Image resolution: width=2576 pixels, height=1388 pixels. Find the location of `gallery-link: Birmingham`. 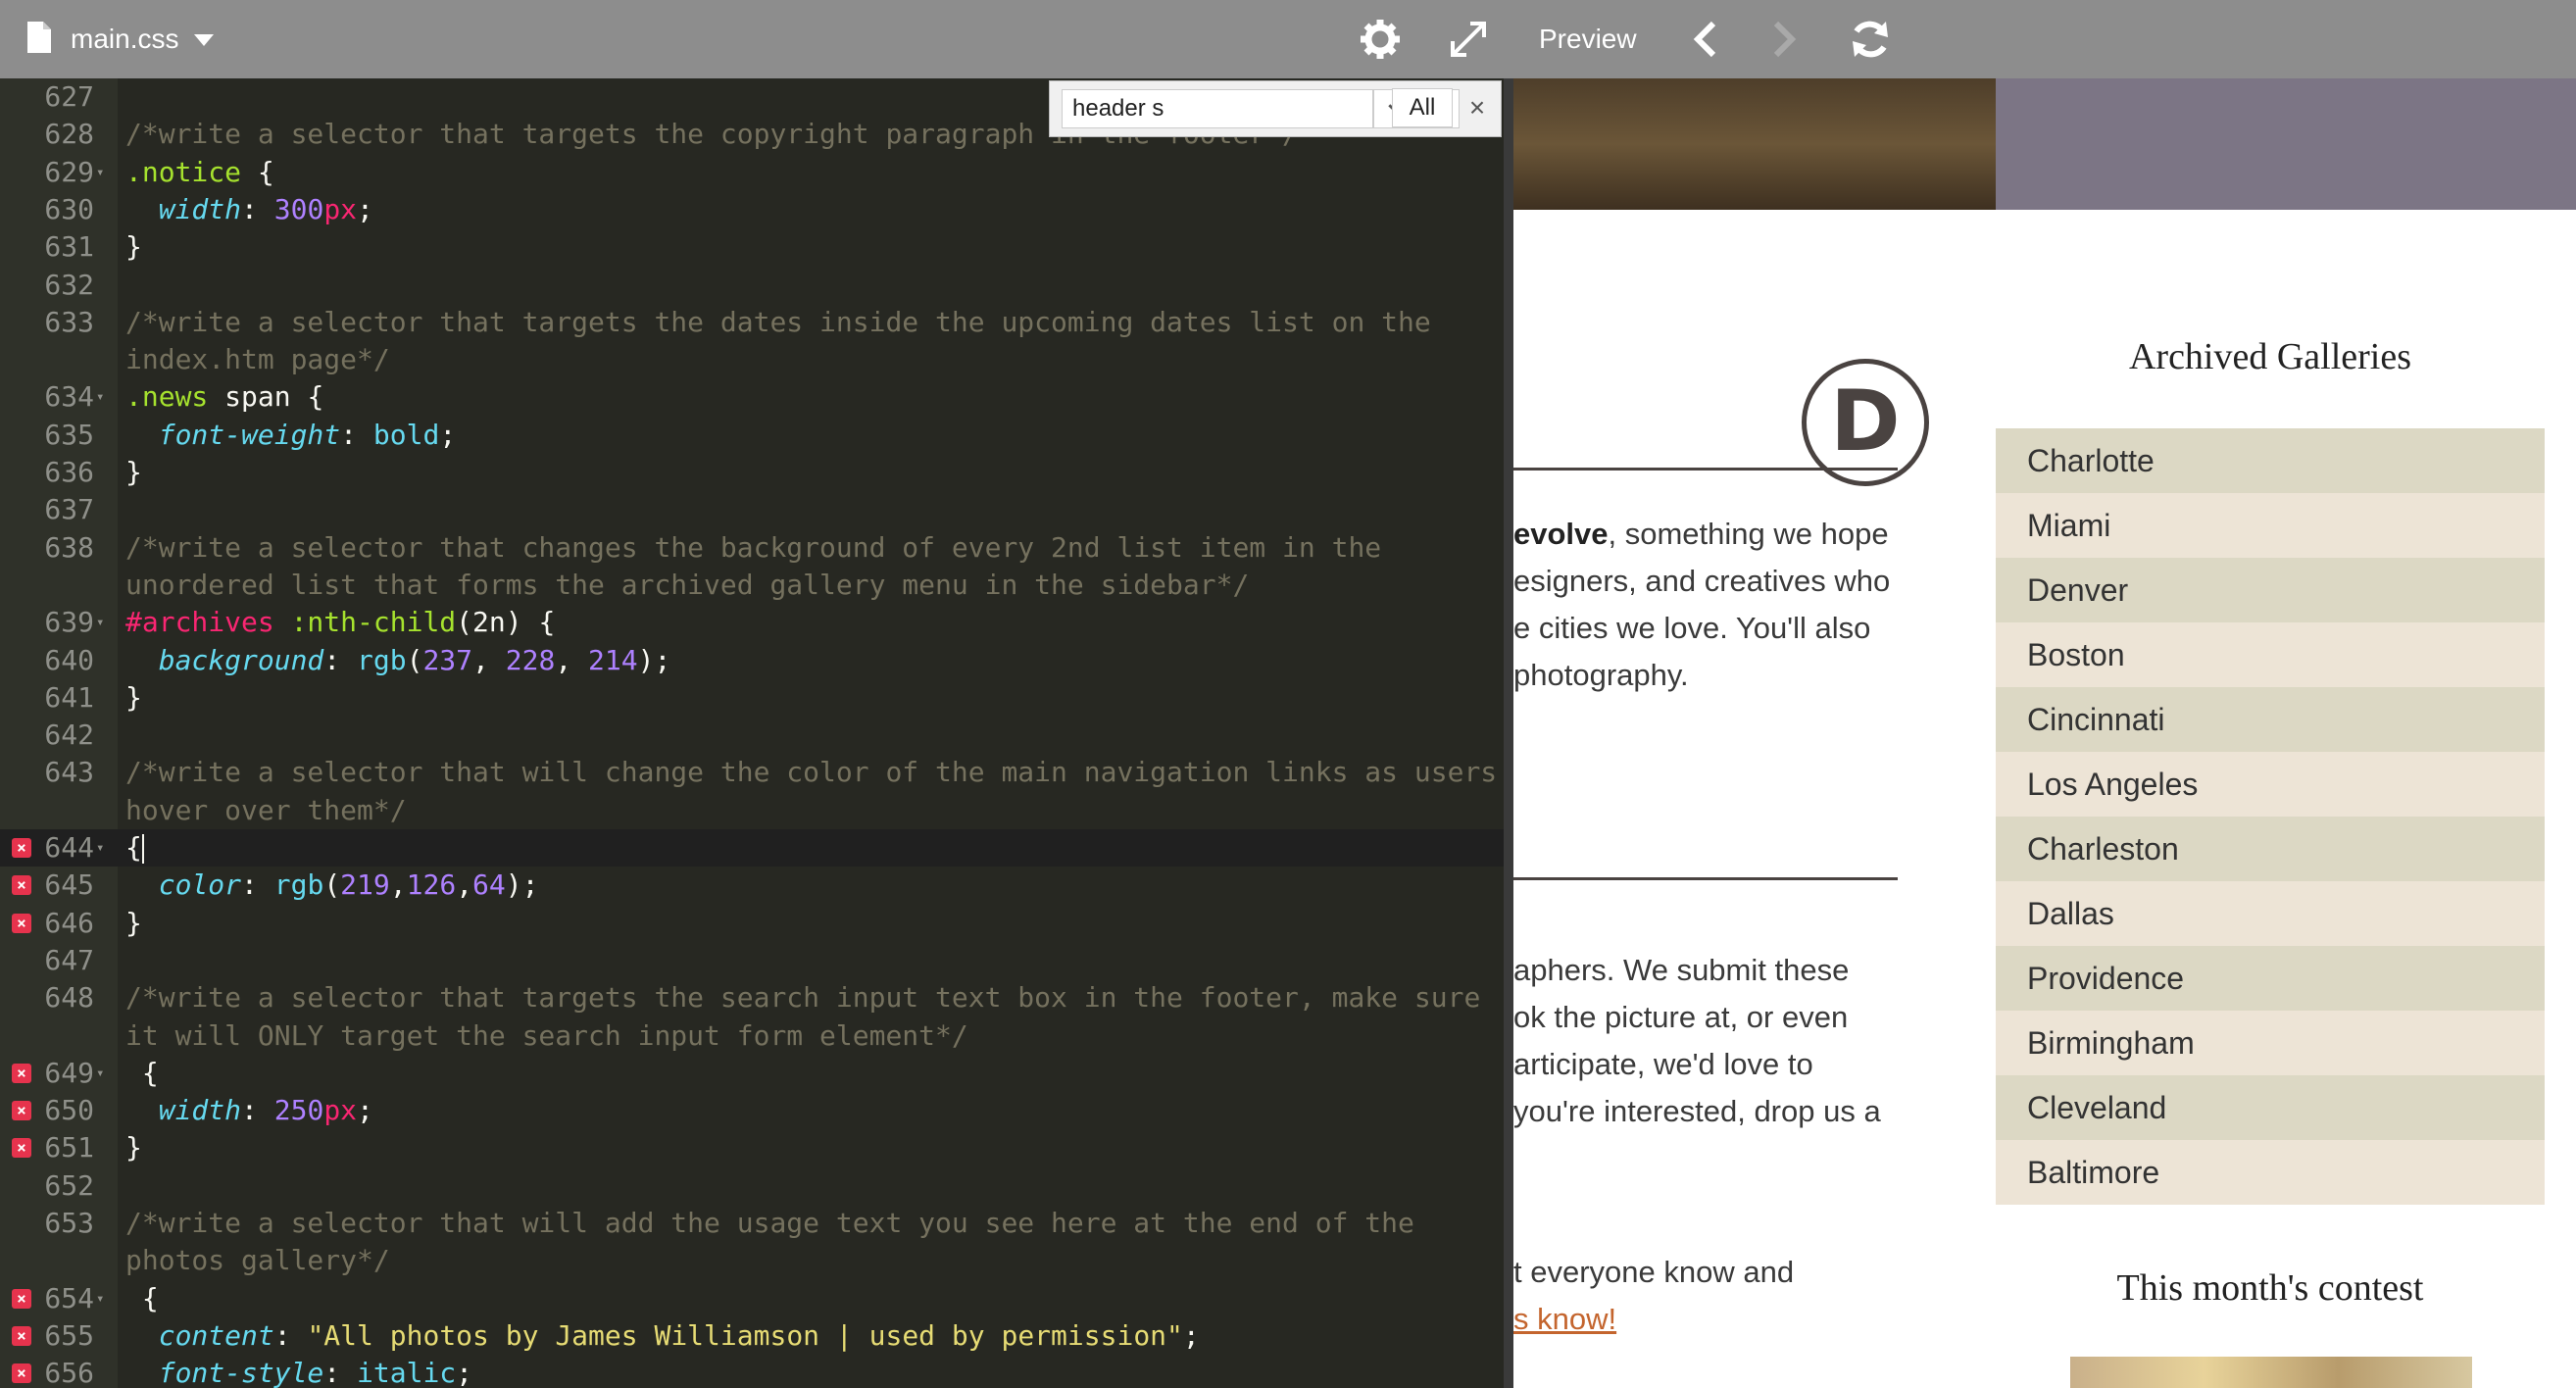

gallery-link: Birmingham is located at coordinates (2270, 1043).